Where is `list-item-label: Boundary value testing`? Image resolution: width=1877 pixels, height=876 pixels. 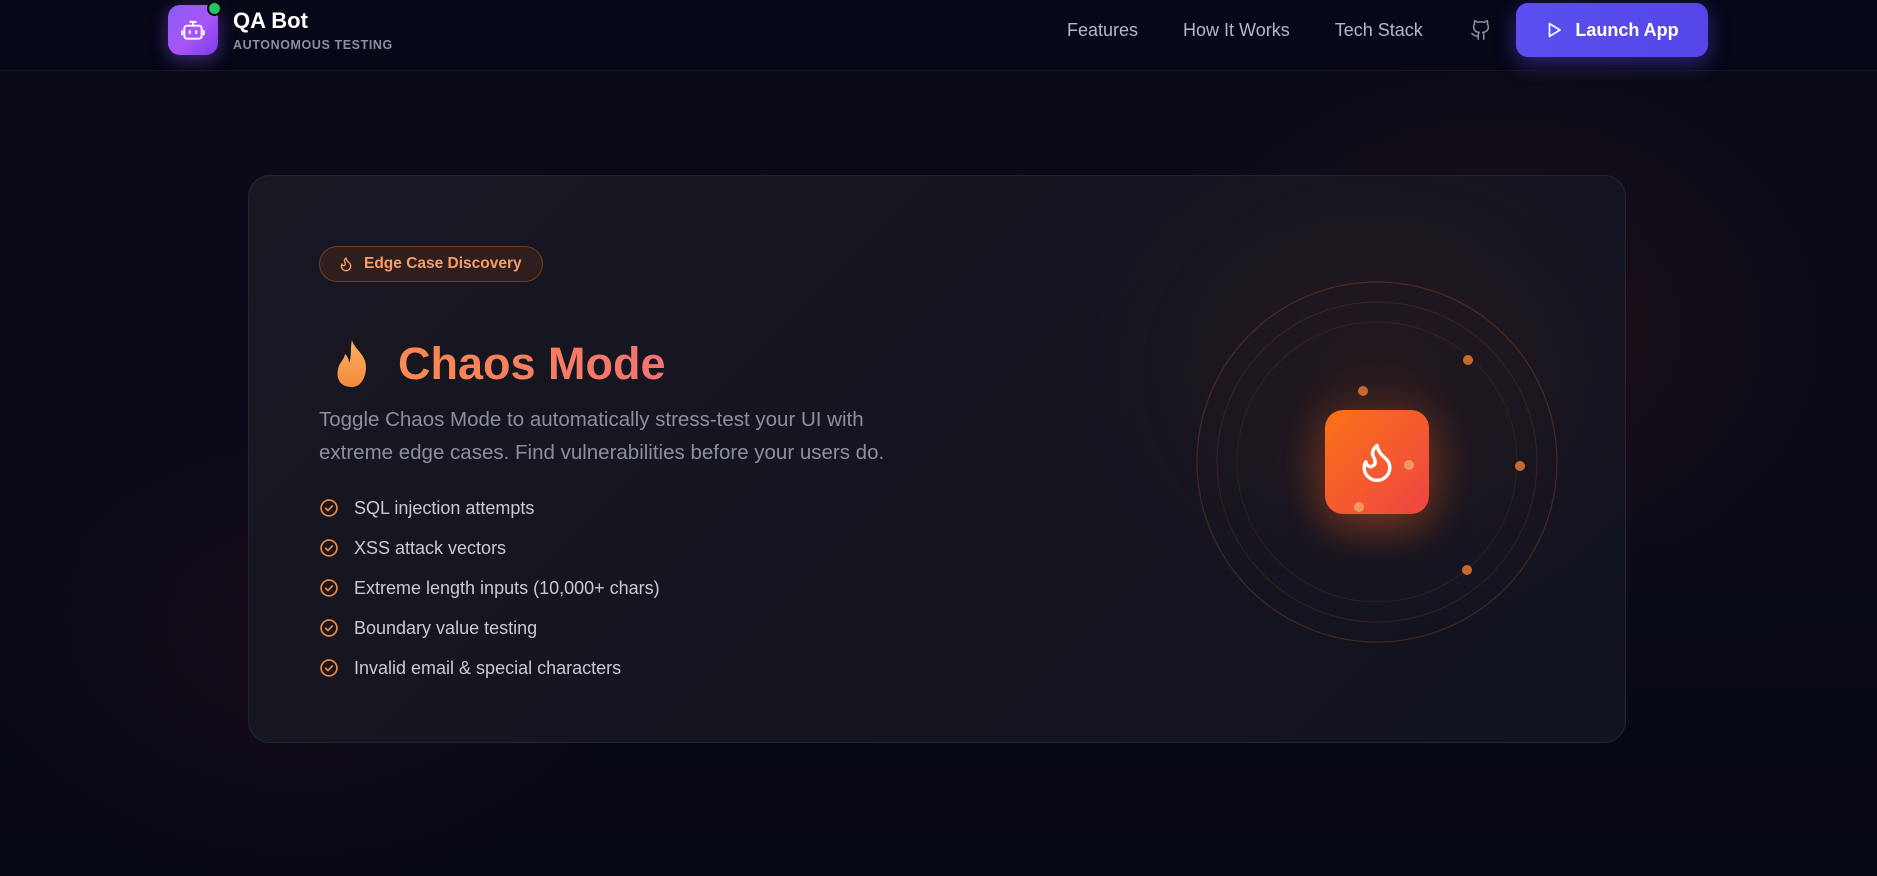
list-item-label: Boundary value testing is located at coordinates (446, 627).